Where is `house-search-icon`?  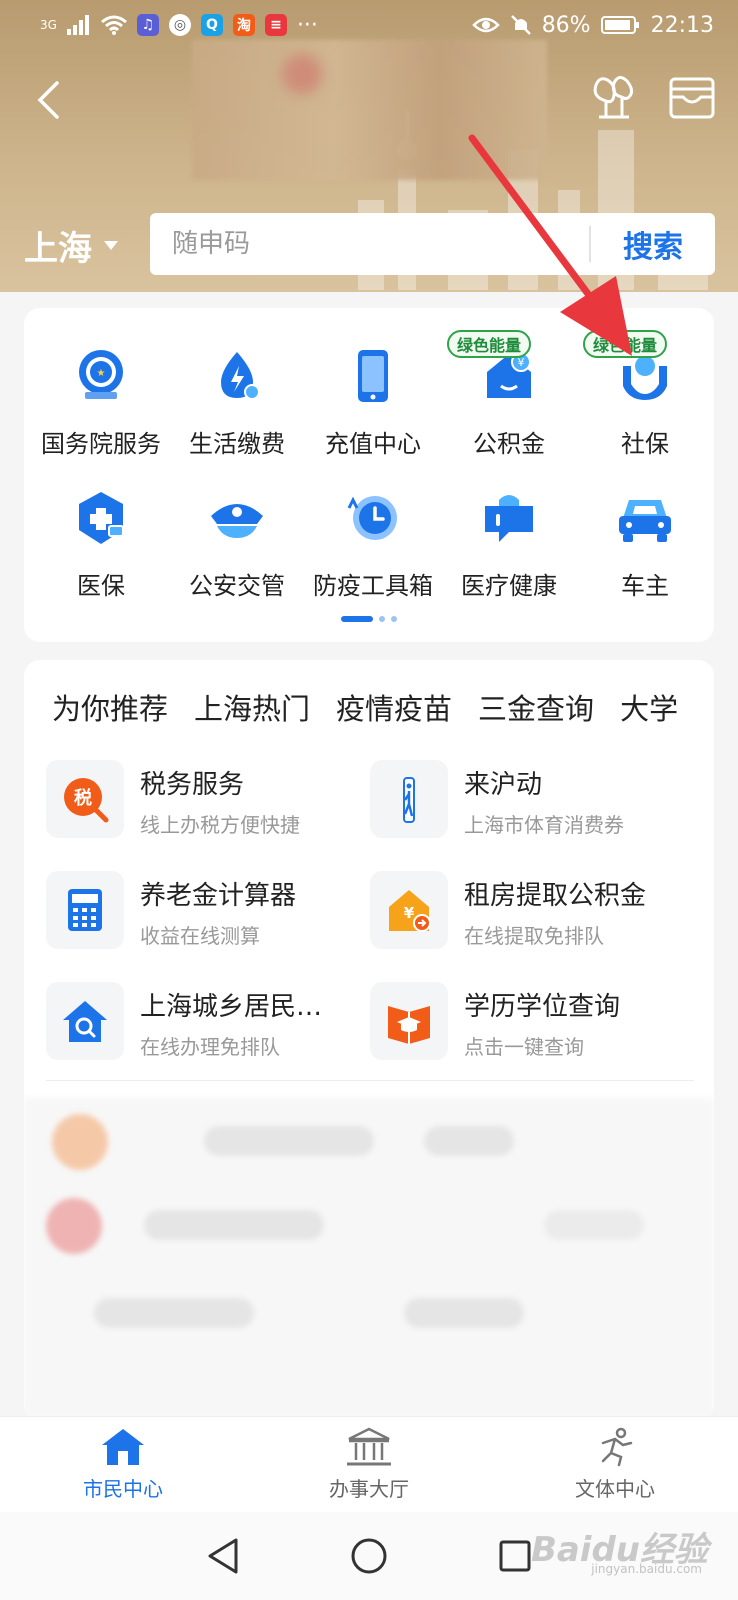 house-search-icon is located at coordinates (85, 1021).